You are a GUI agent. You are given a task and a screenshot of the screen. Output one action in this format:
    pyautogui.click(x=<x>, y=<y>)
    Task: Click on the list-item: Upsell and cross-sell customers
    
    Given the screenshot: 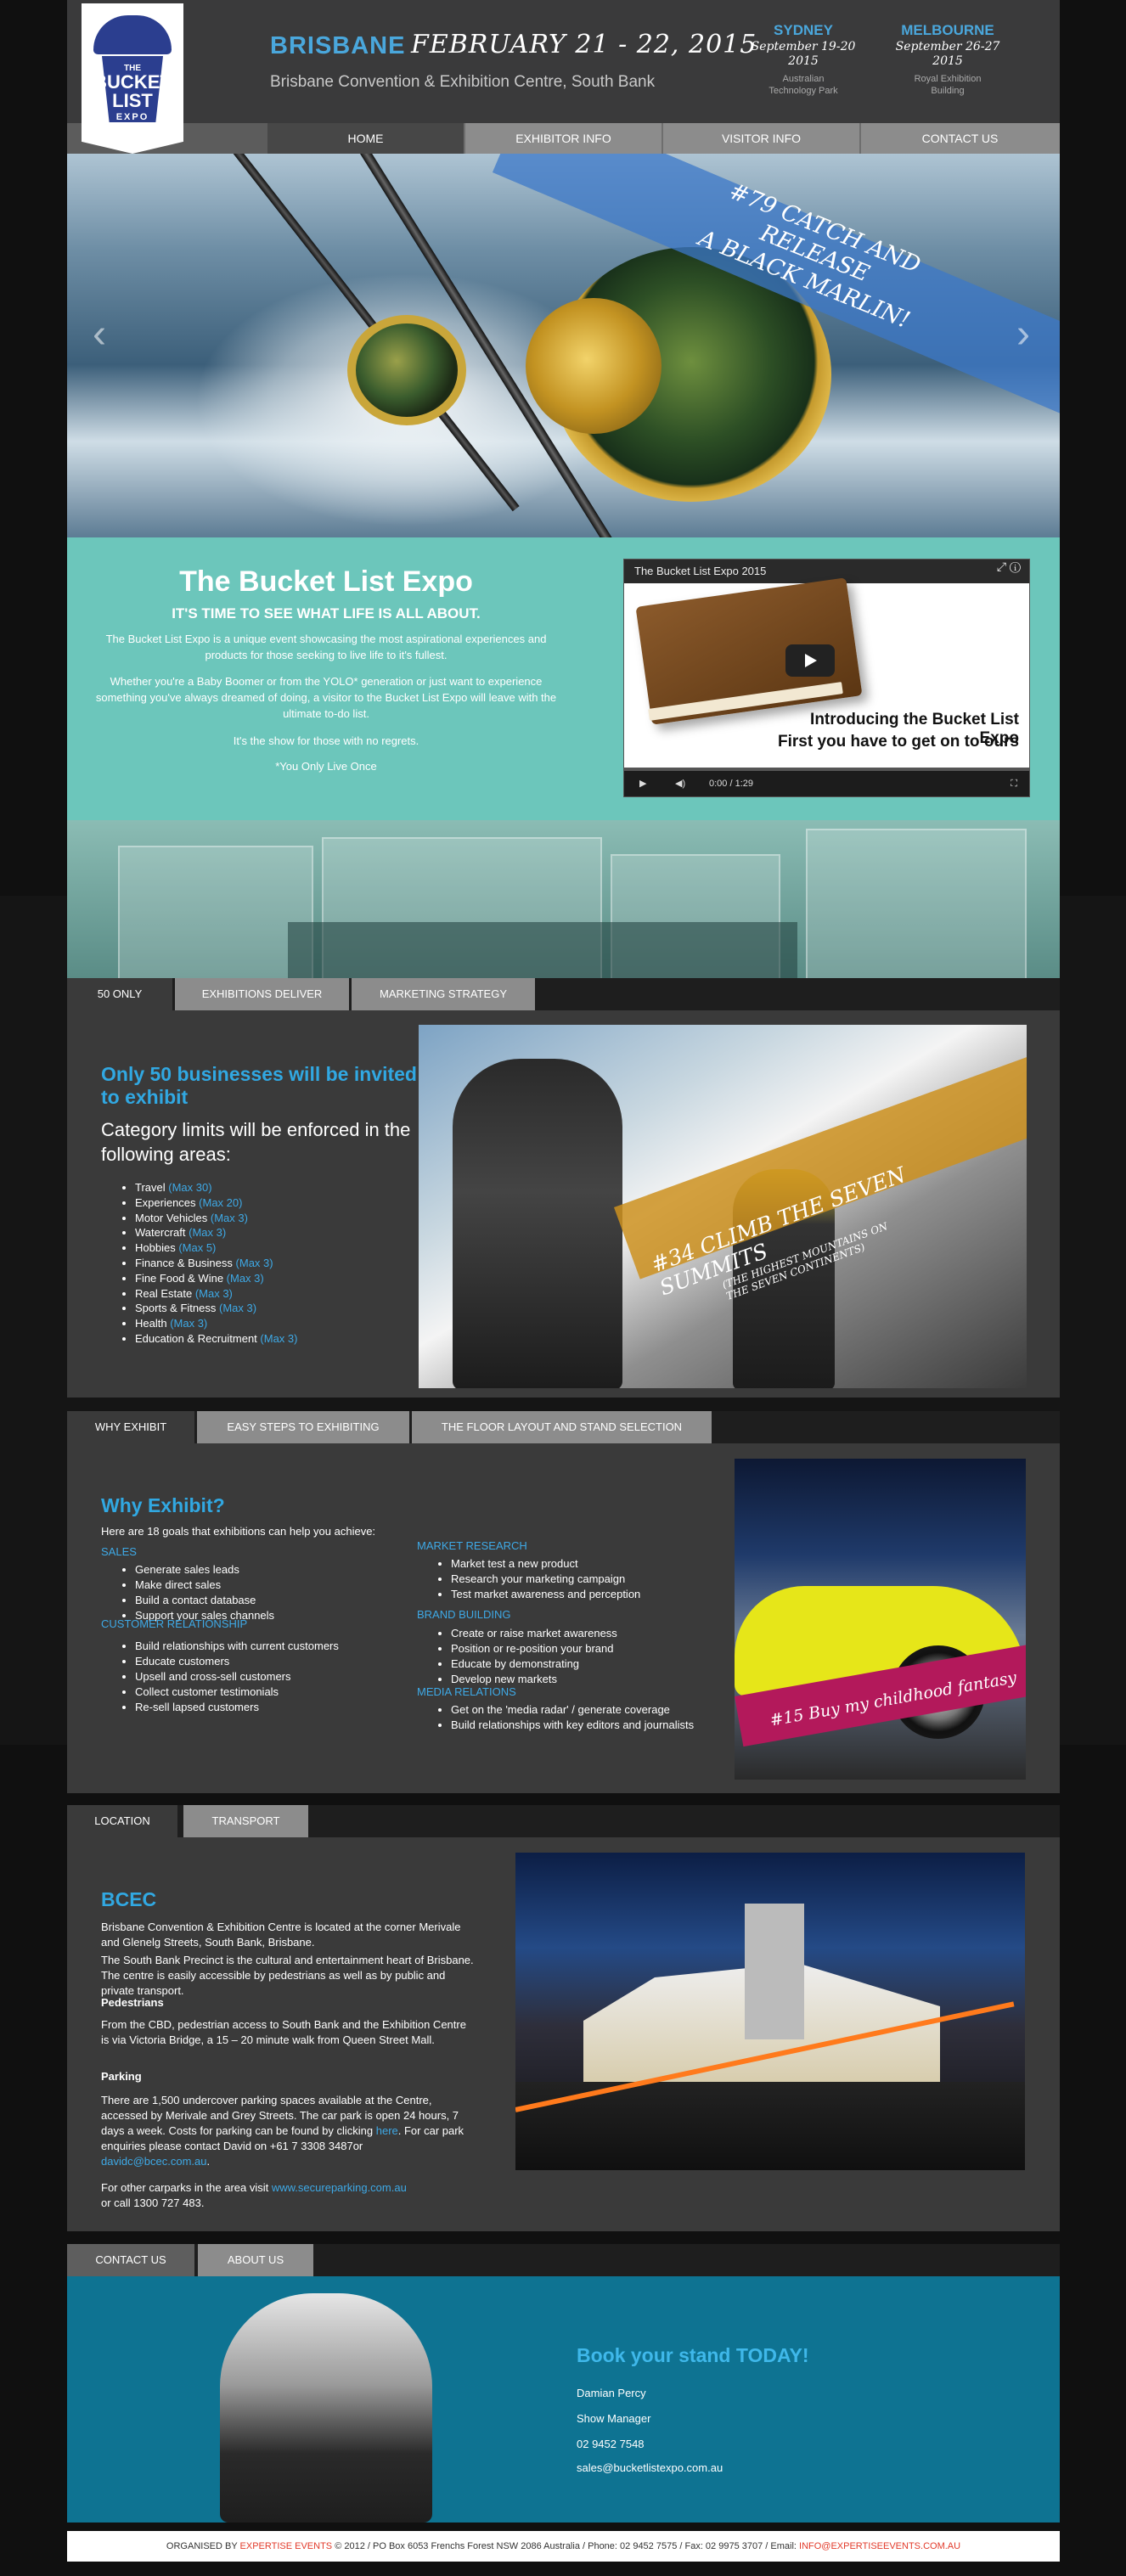 What is the action you would take?
    pyautogui.click(x=237, y=1677)
    